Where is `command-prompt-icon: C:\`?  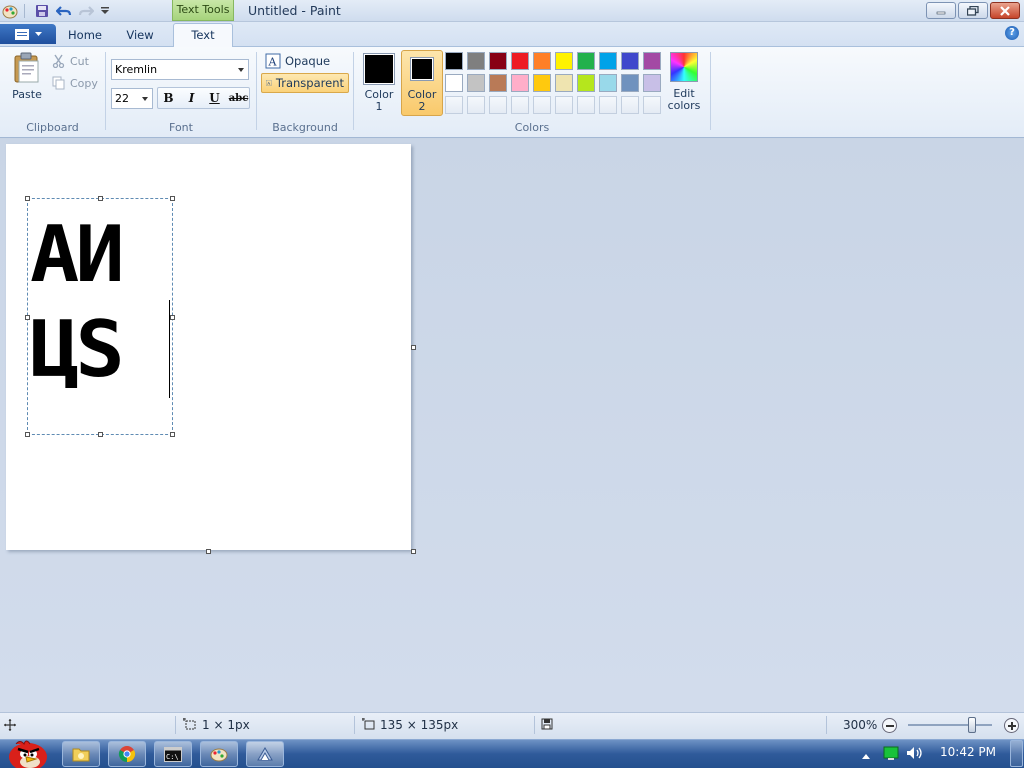
command-prompt-icon: C:\ is located at coordinates (173, 754).